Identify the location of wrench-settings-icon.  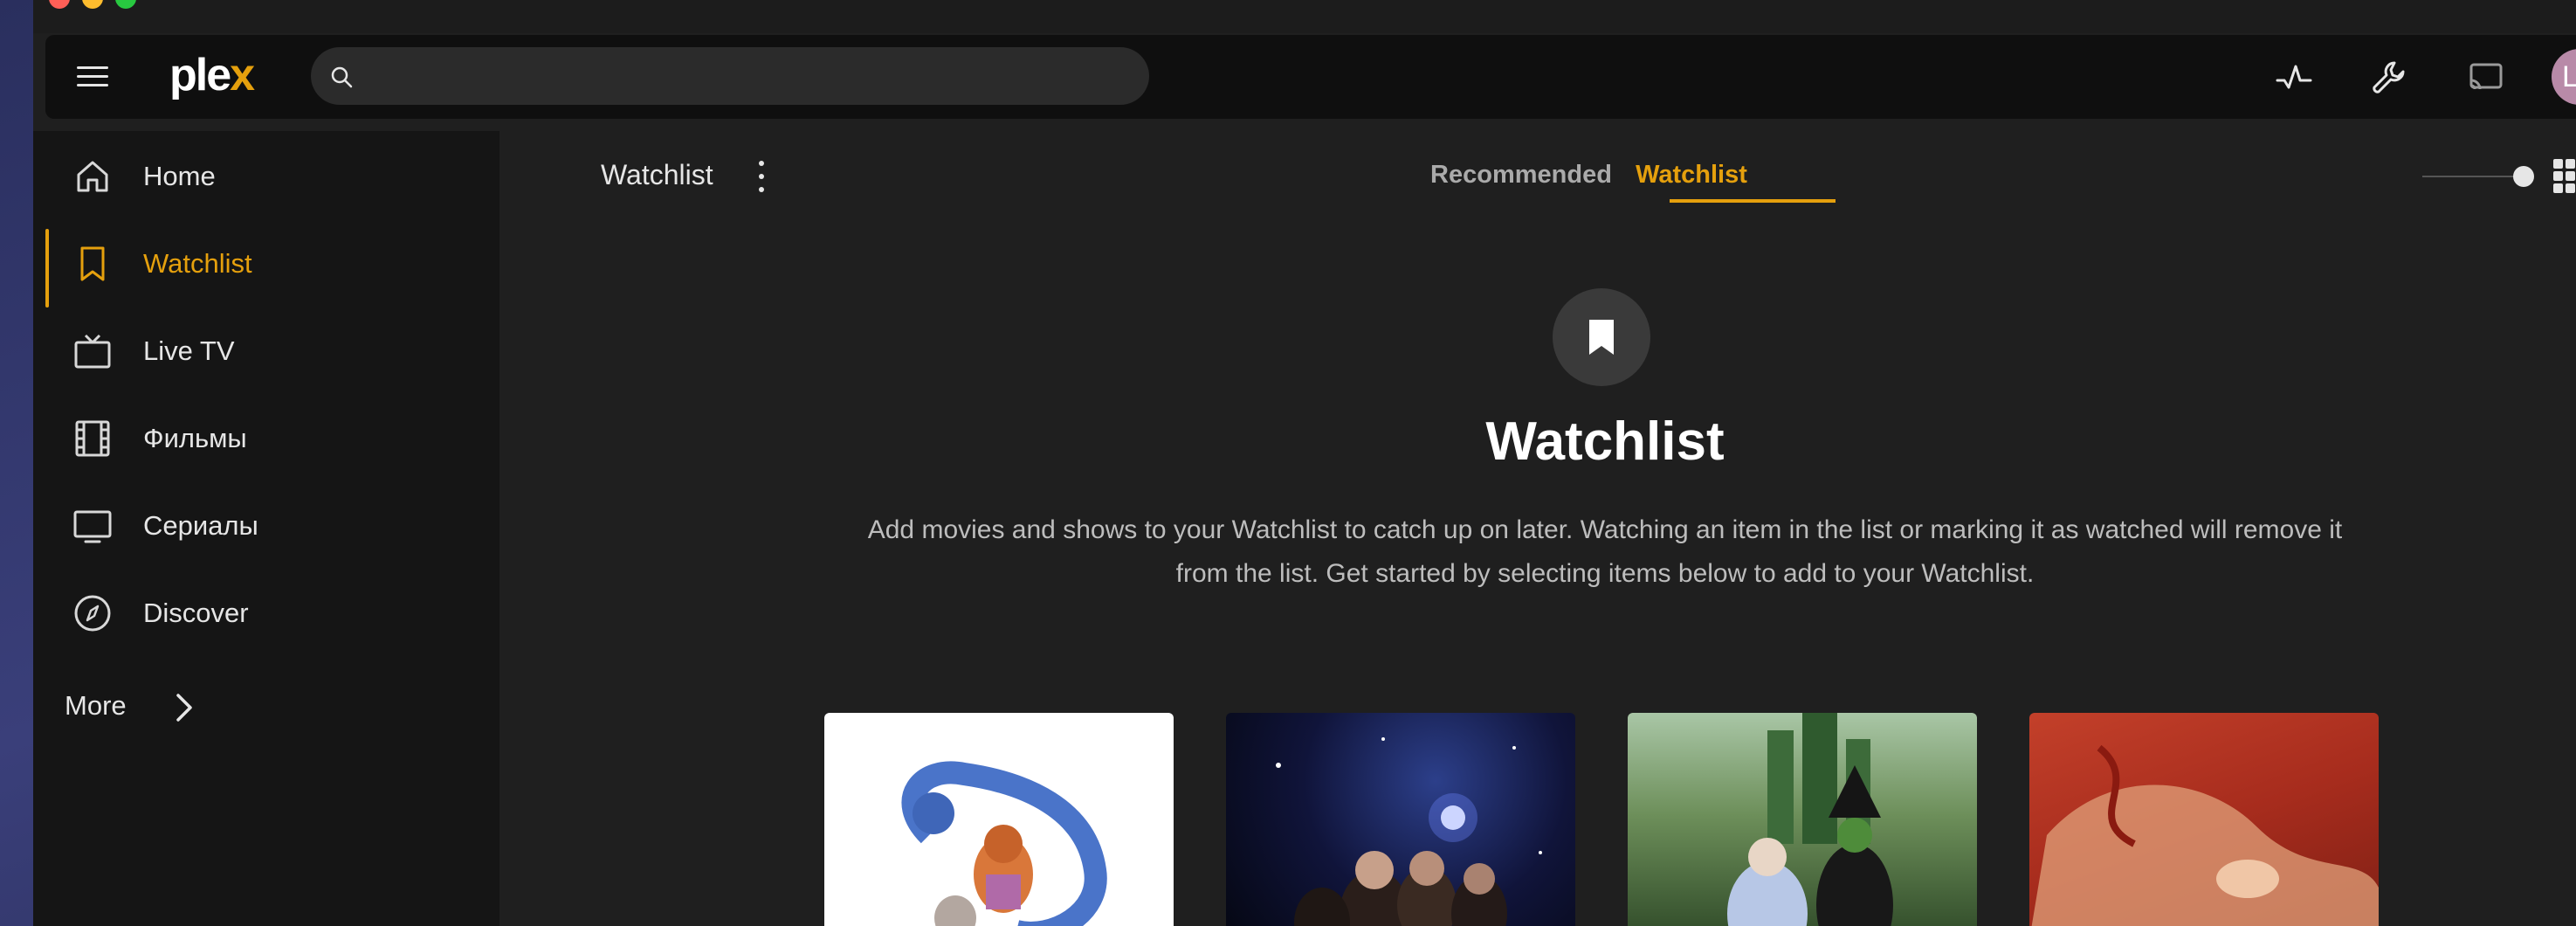
(2388, 78).